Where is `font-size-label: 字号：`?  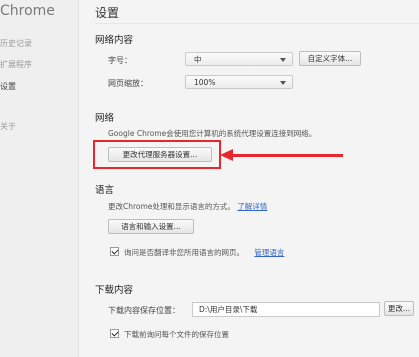 font-size-label: 字号： is located at coordinates (120, 60).